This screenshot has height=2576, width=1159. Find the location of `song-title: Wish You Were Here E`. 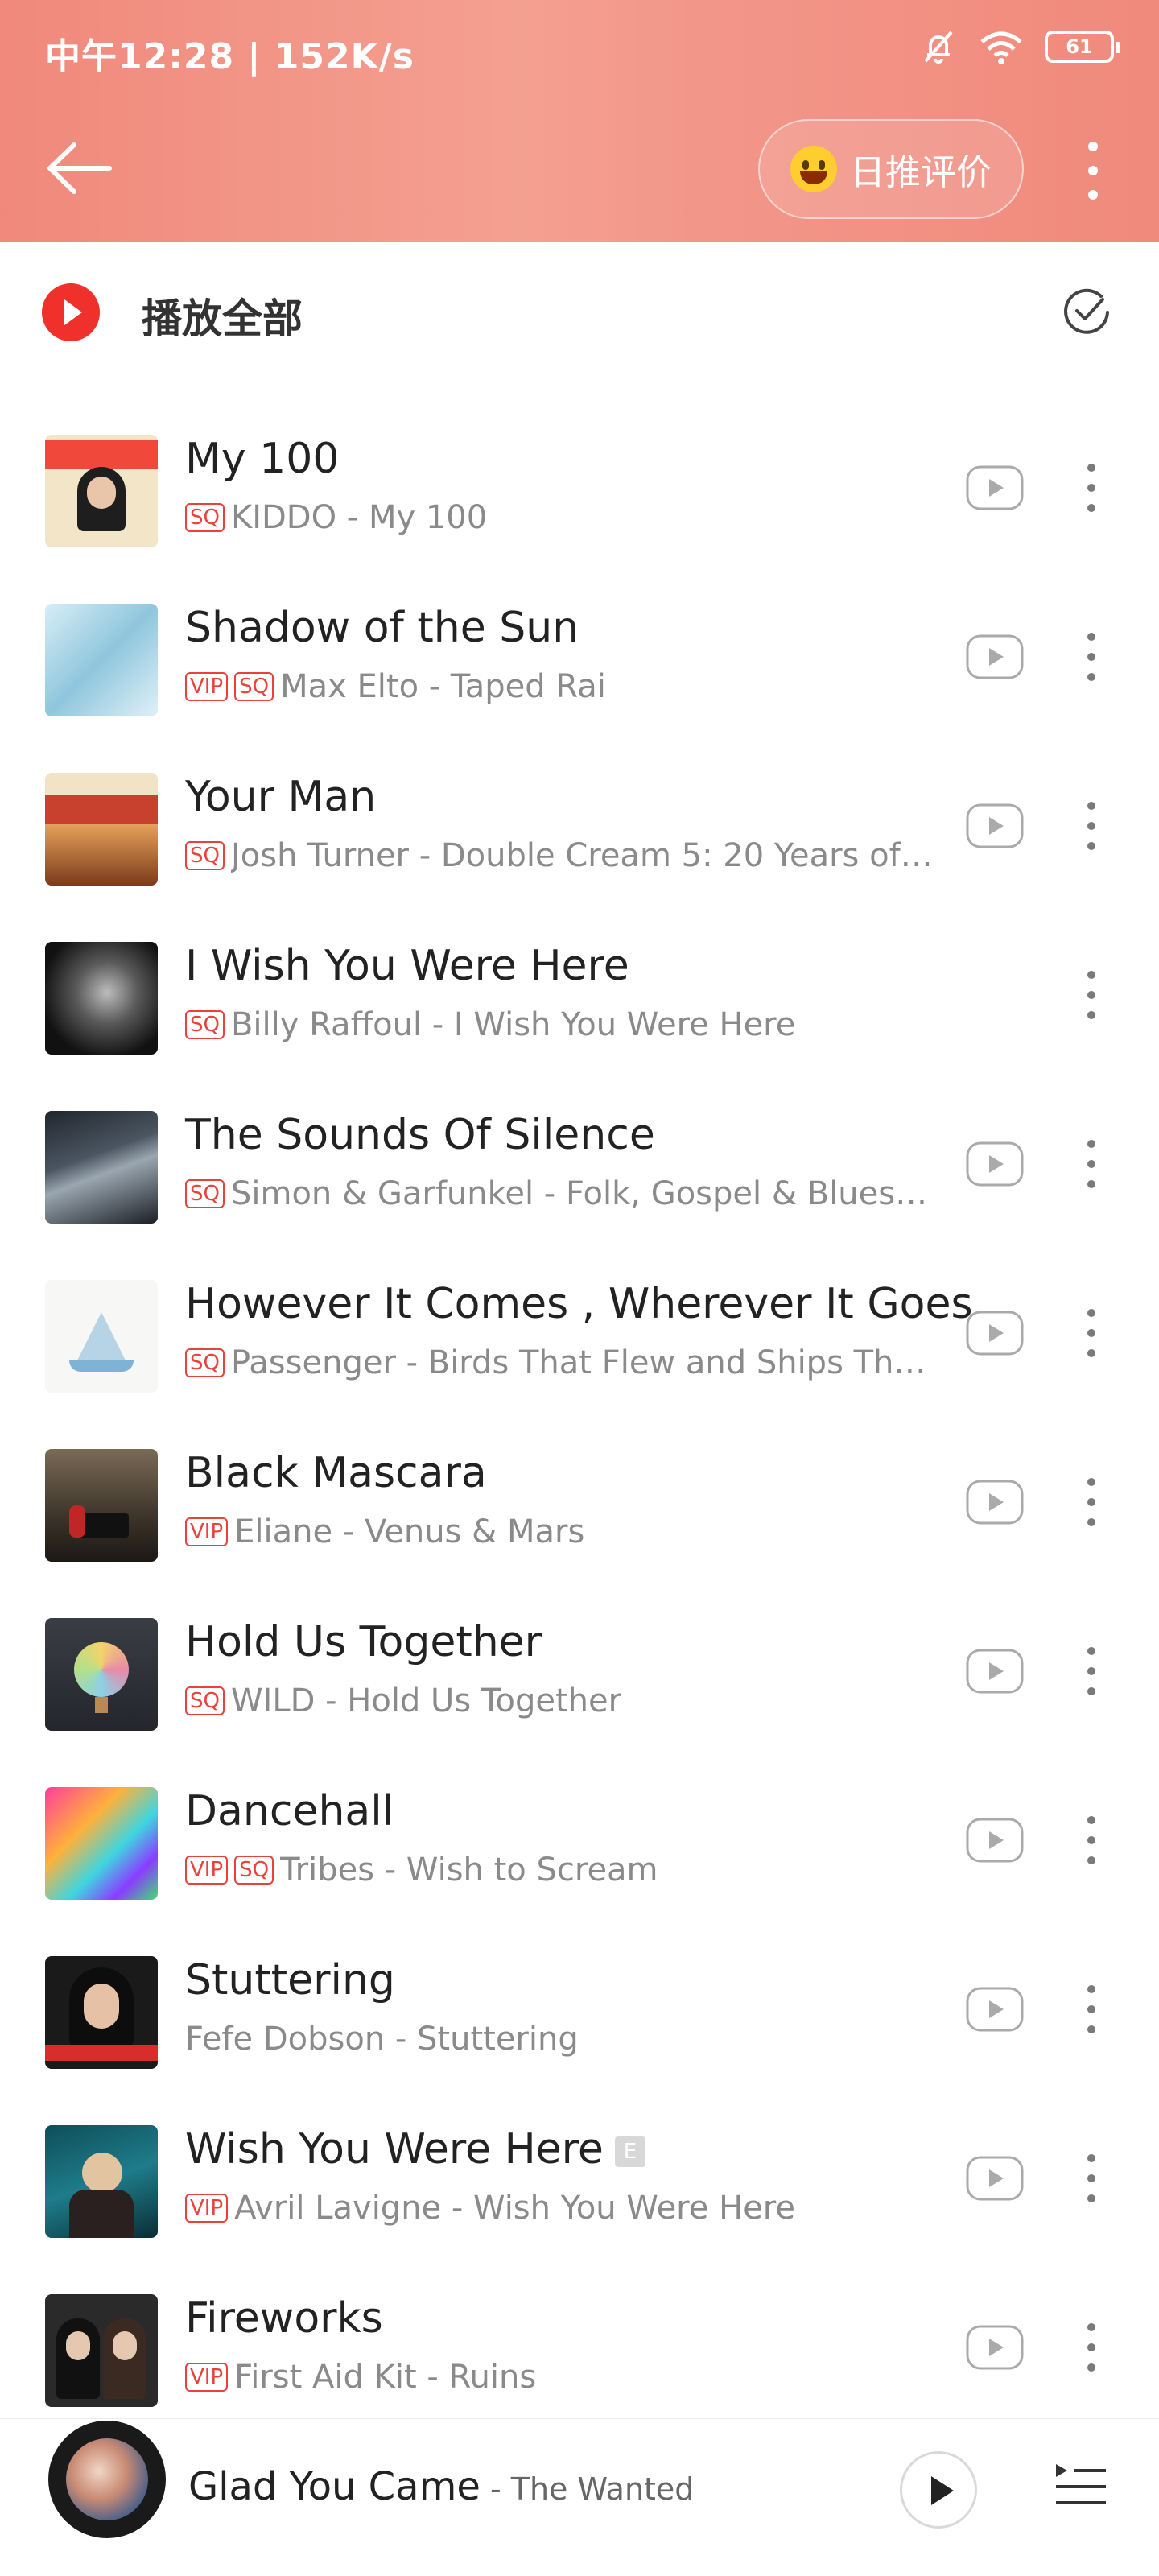

song-title: Wish You Were Here E is located at coordinates (415, 2149).